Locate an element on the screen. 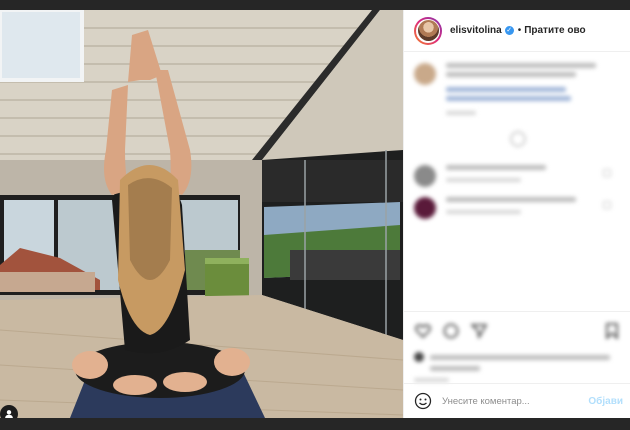  load-more-icon is located at coordinates (517, 139).